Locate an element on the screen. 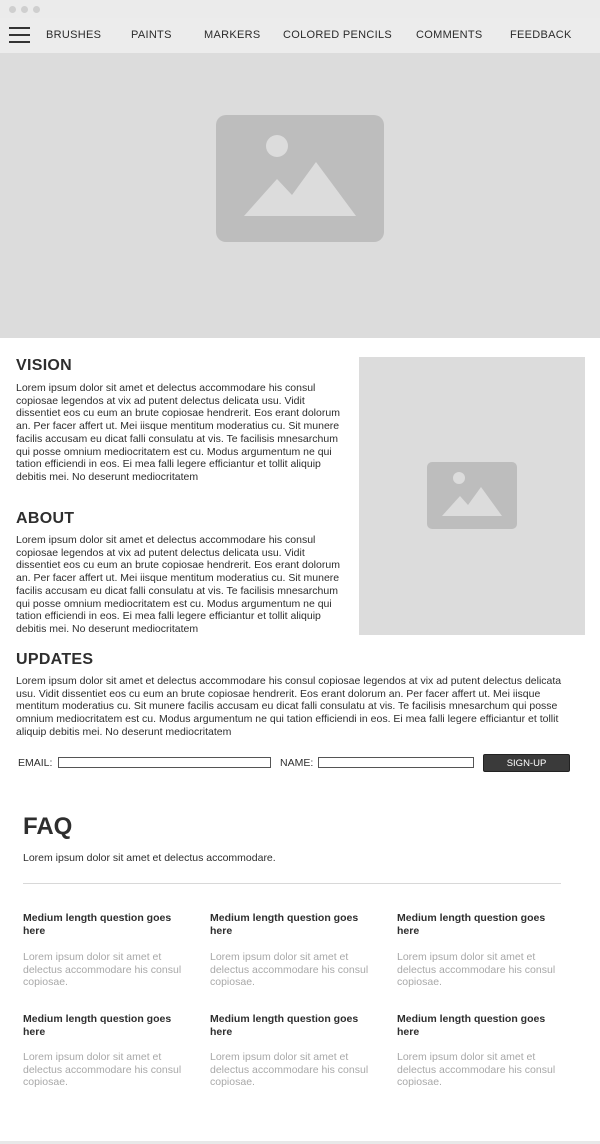  vision-heading: VISION is located at coordinates (44, 365).